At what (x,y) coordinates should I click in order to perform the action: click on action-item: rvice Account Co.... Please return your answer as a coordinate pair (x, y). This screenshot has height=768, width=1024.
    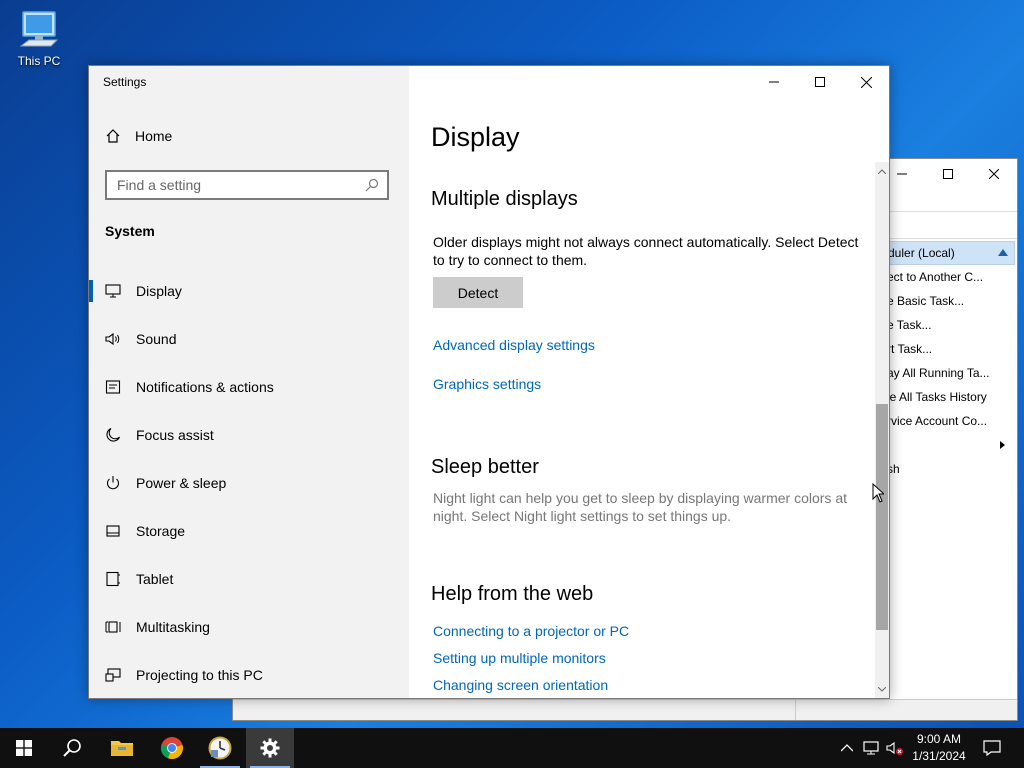
    Looking at the image, I should click on (944, 421).